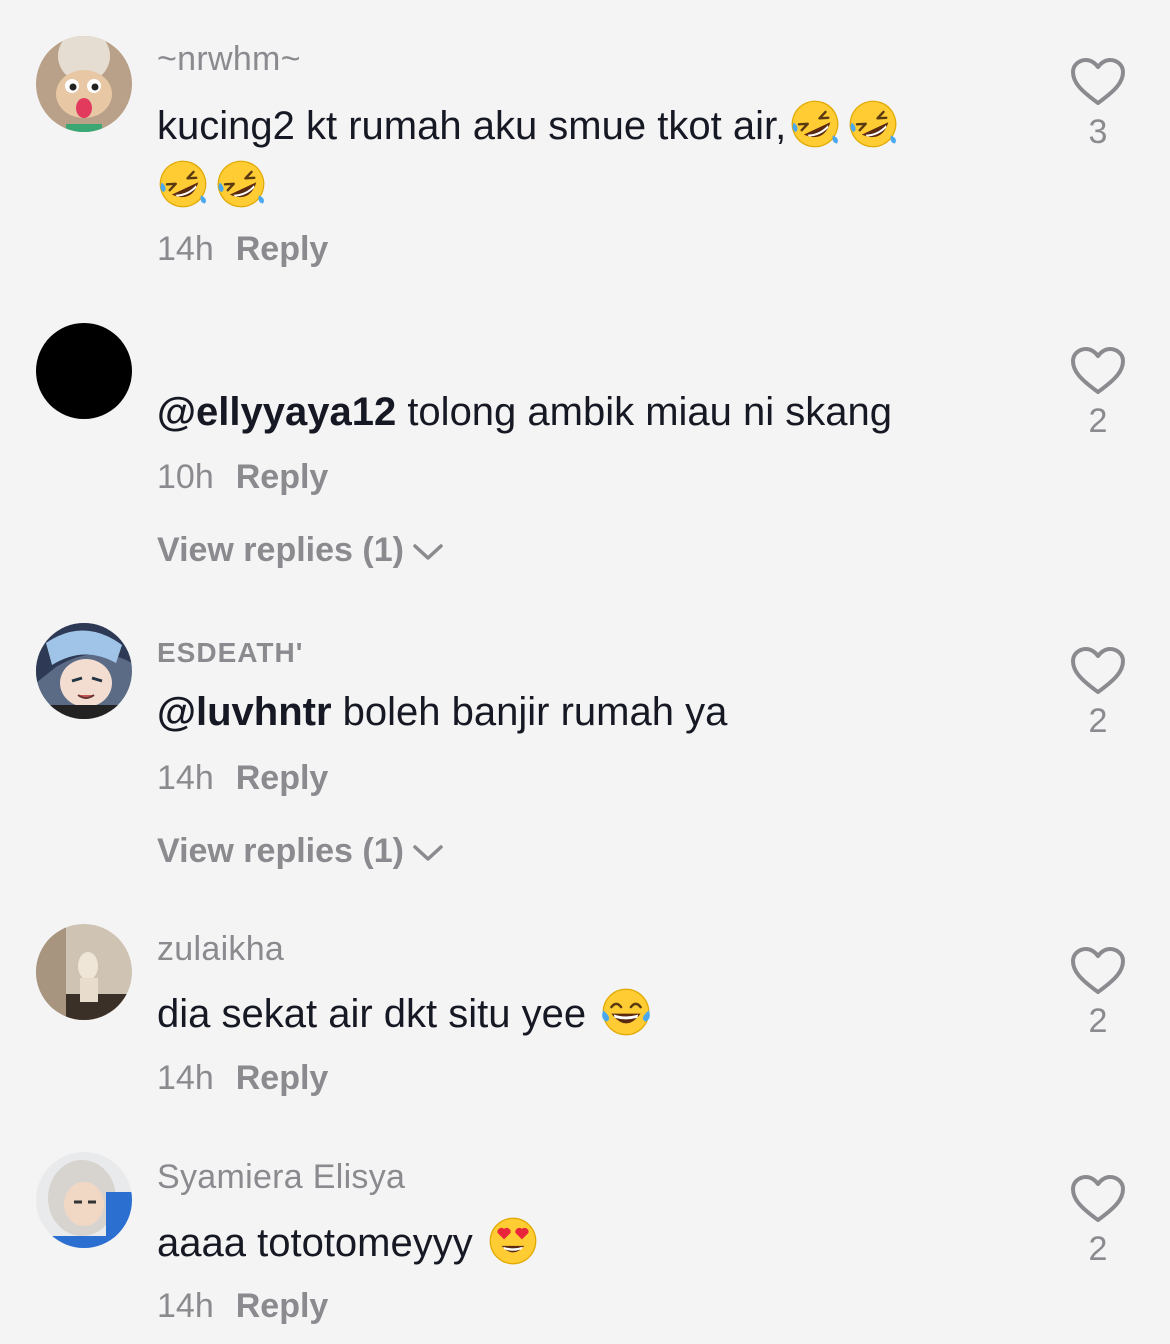  I want to click on mention-link: @ellyyaya12, so click(276, 412).